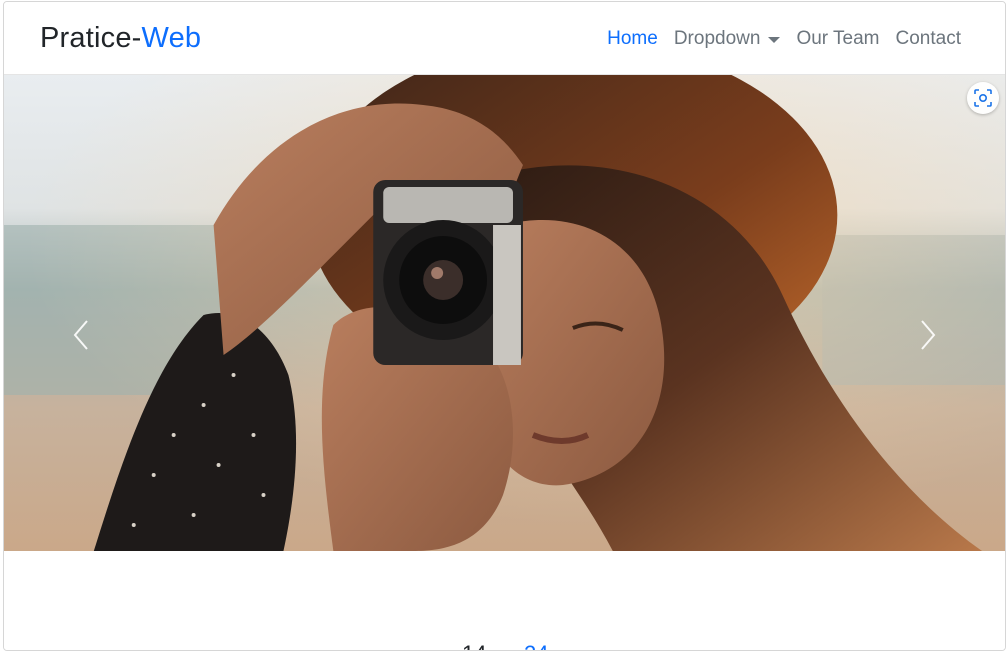  Describe the element at coordinates (717, 38) in the screenshot. I see `nav-dropdown-label: Dropdown` at that location.